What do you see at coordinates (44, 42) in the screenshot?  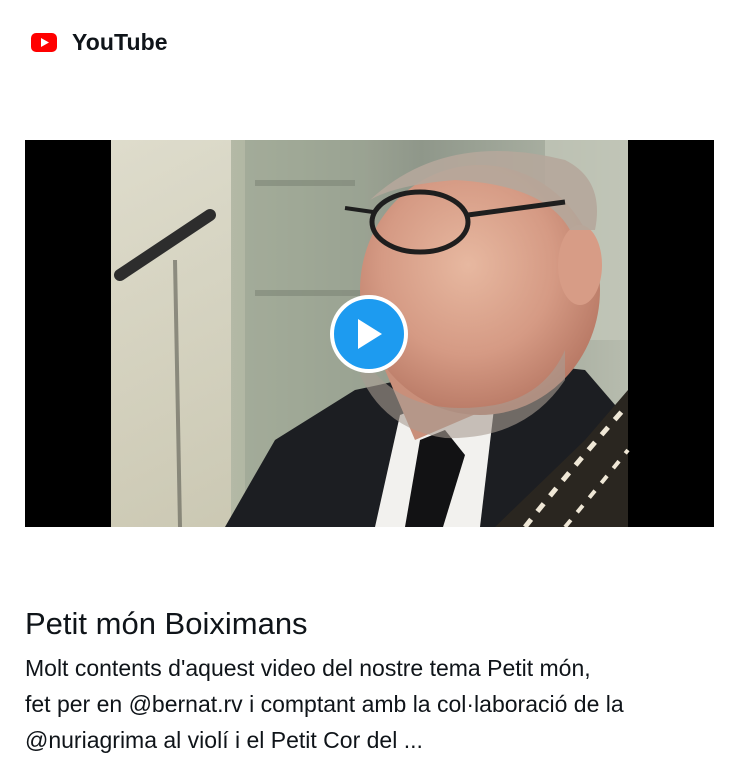 I see `youtube-logo-icon` at bounding box center [44, 42].